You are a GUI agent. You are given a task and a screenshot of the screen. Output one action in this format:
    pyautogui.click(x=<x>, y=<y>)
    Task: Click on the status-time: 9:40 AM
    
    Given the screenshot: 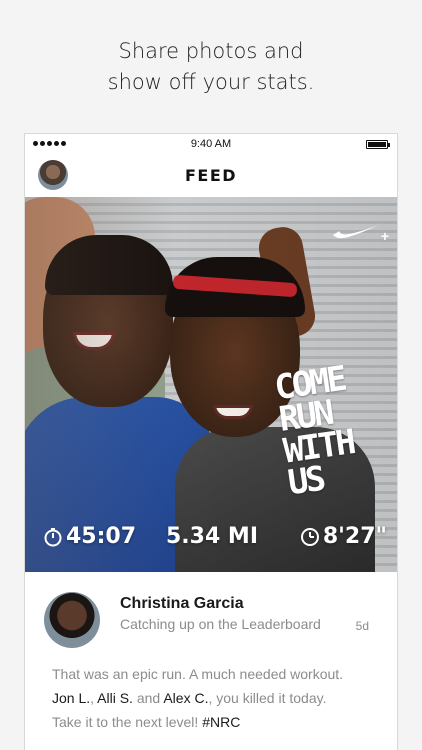 What is the action you would take?
    pyautogui.click(x=211, y=144)
    